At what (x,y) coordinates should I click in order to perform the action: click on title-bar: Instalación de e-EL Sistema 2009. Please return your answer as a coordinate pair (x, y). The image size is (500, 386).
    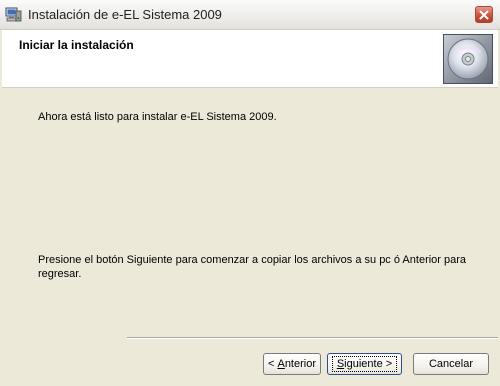
    Looking at the image, I should click on (250, 15).